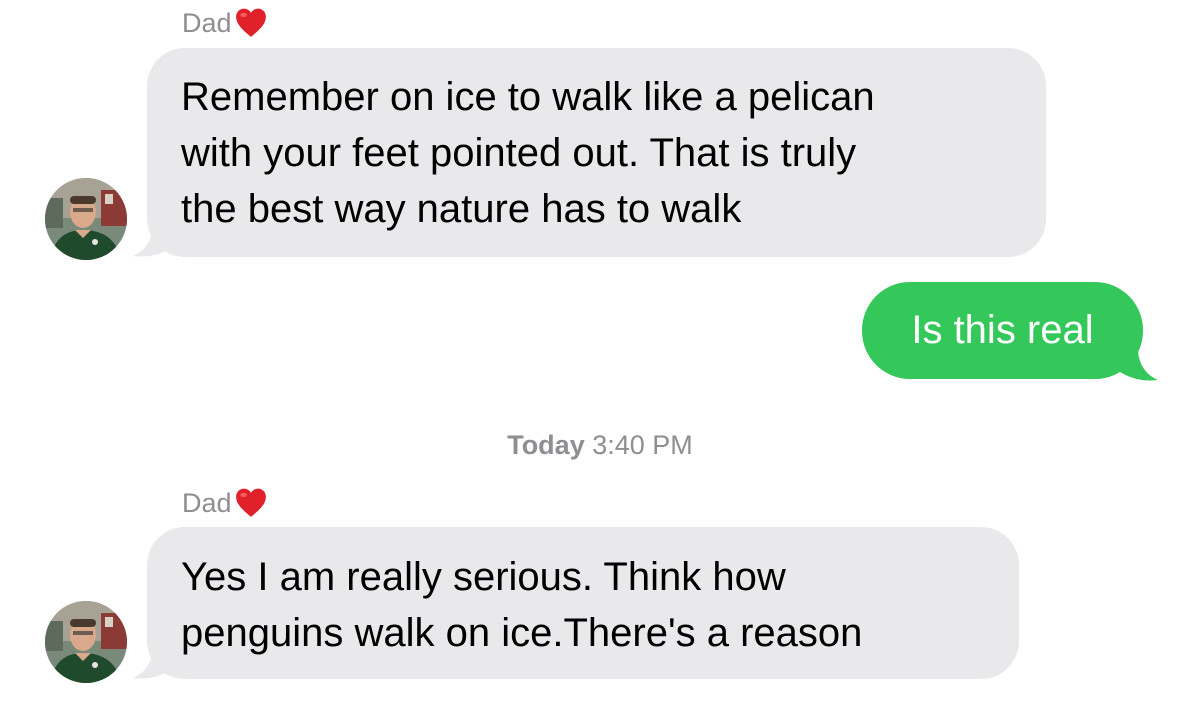  Describe the element at coordinates (546, 445) in the screenshot. I see `timestamp-day: Today` at that location.